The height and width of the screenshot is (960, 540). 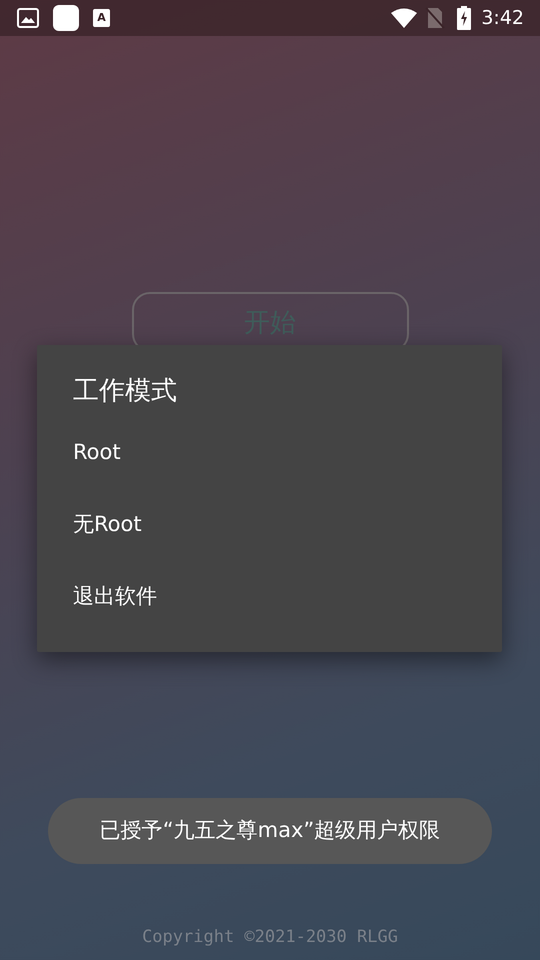 What do you see at coordinates (404, 18) in the screenshot?
I see `wifi-icon` at bounding box center [404, 18].